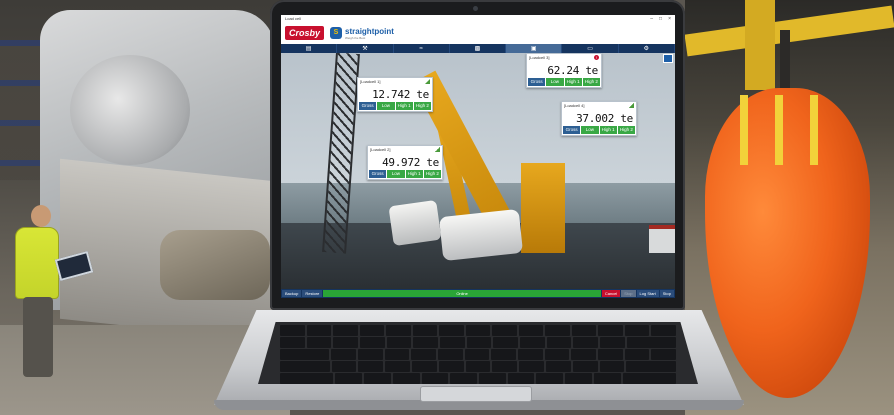 This screenshot has width=894, height=415. I want to click on list-icon: ▤, so click(309, 48).